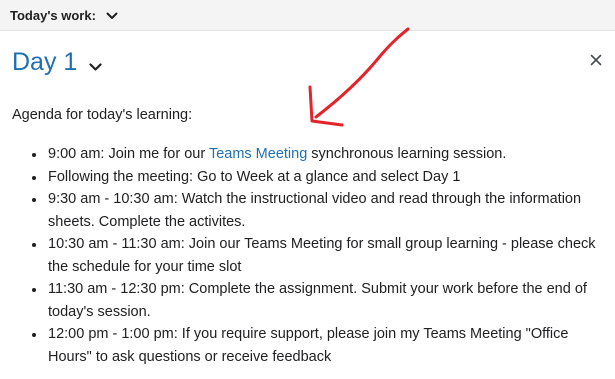 This screenshot has width=615, height=379. I want to click on todays-work-toggle: Today's work:, so click(64, 15).